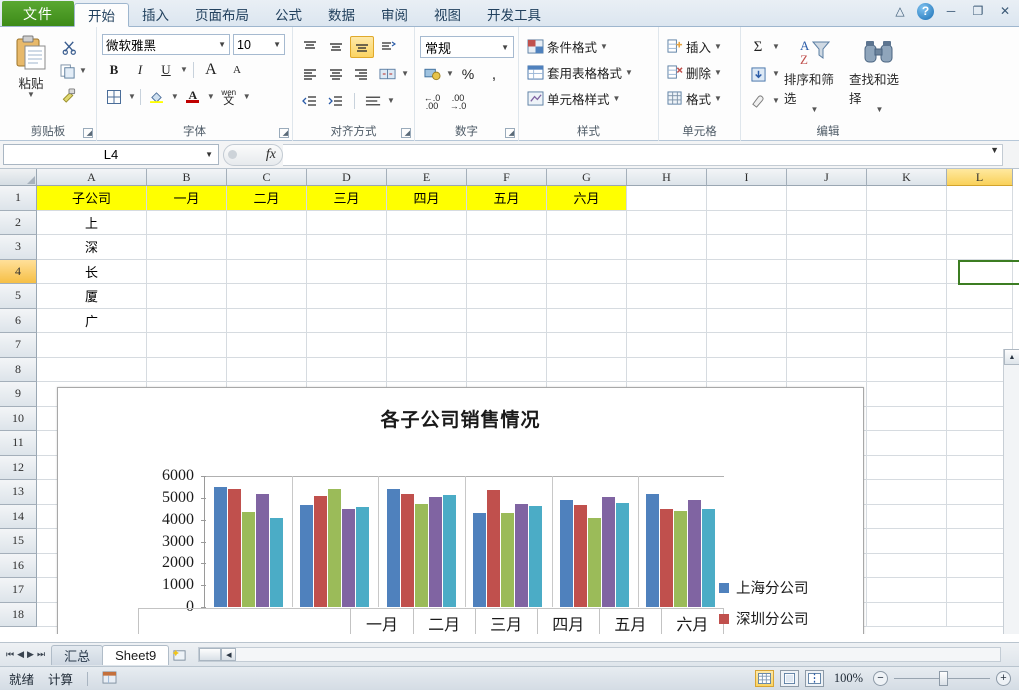 This screenshot has width=1019, height=690. I want to click on sheet-tab-huizong: 汇总, so click(77, 654).